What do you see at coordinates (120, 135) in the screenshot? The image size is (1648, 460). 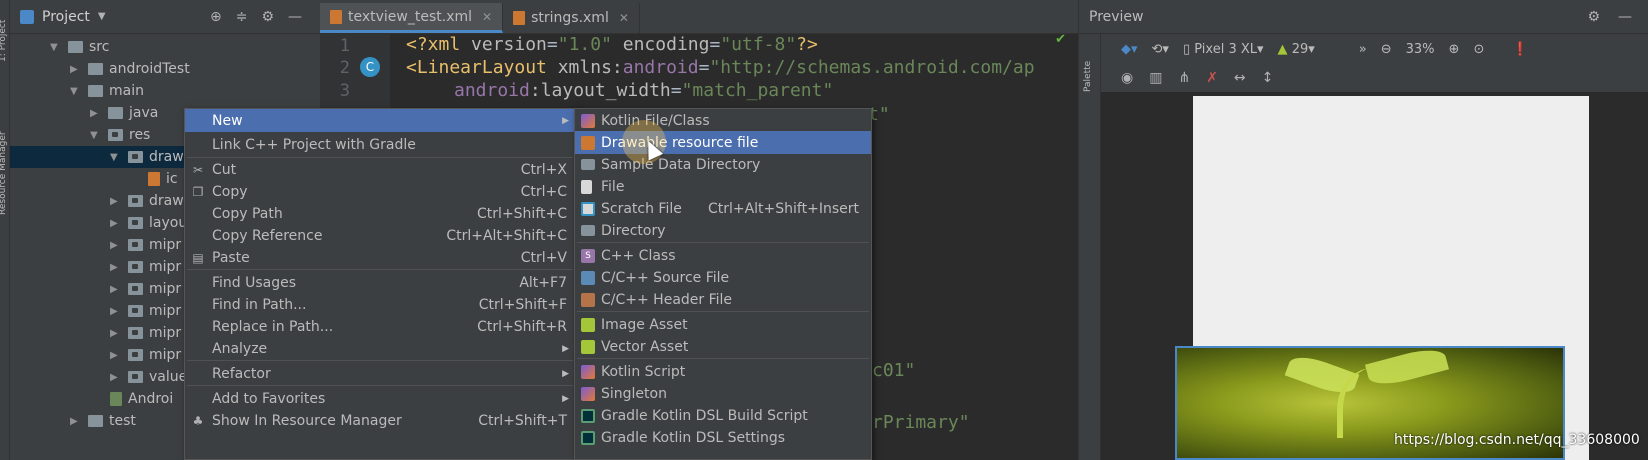 I see `tree-item-res: ▼ res` at bounding box center [120, 135].